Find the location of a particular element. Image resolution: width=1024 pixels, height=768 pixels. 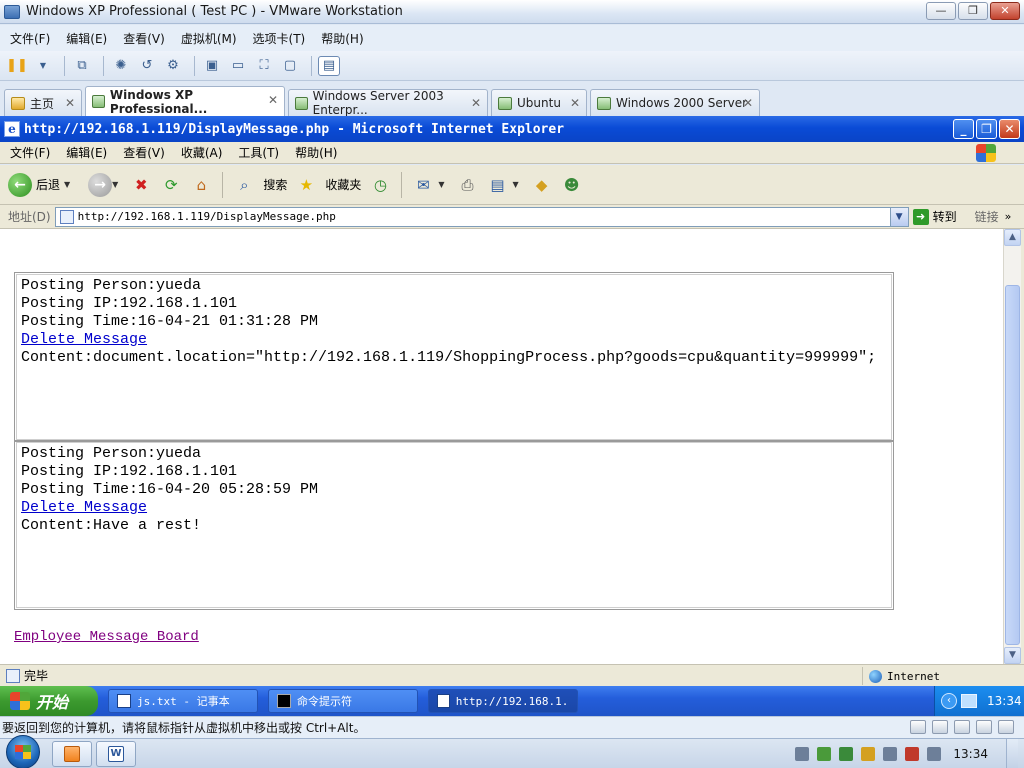

stop-icon: ✖ is located at coordinates (141, 185).